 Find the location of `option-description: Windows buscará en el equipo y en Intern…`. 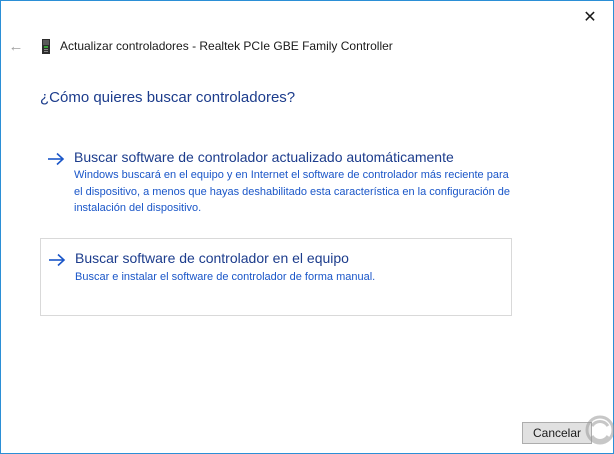

option-description: Windows buscará en el equipo y en Intern… is located at coordinates (292, 191).